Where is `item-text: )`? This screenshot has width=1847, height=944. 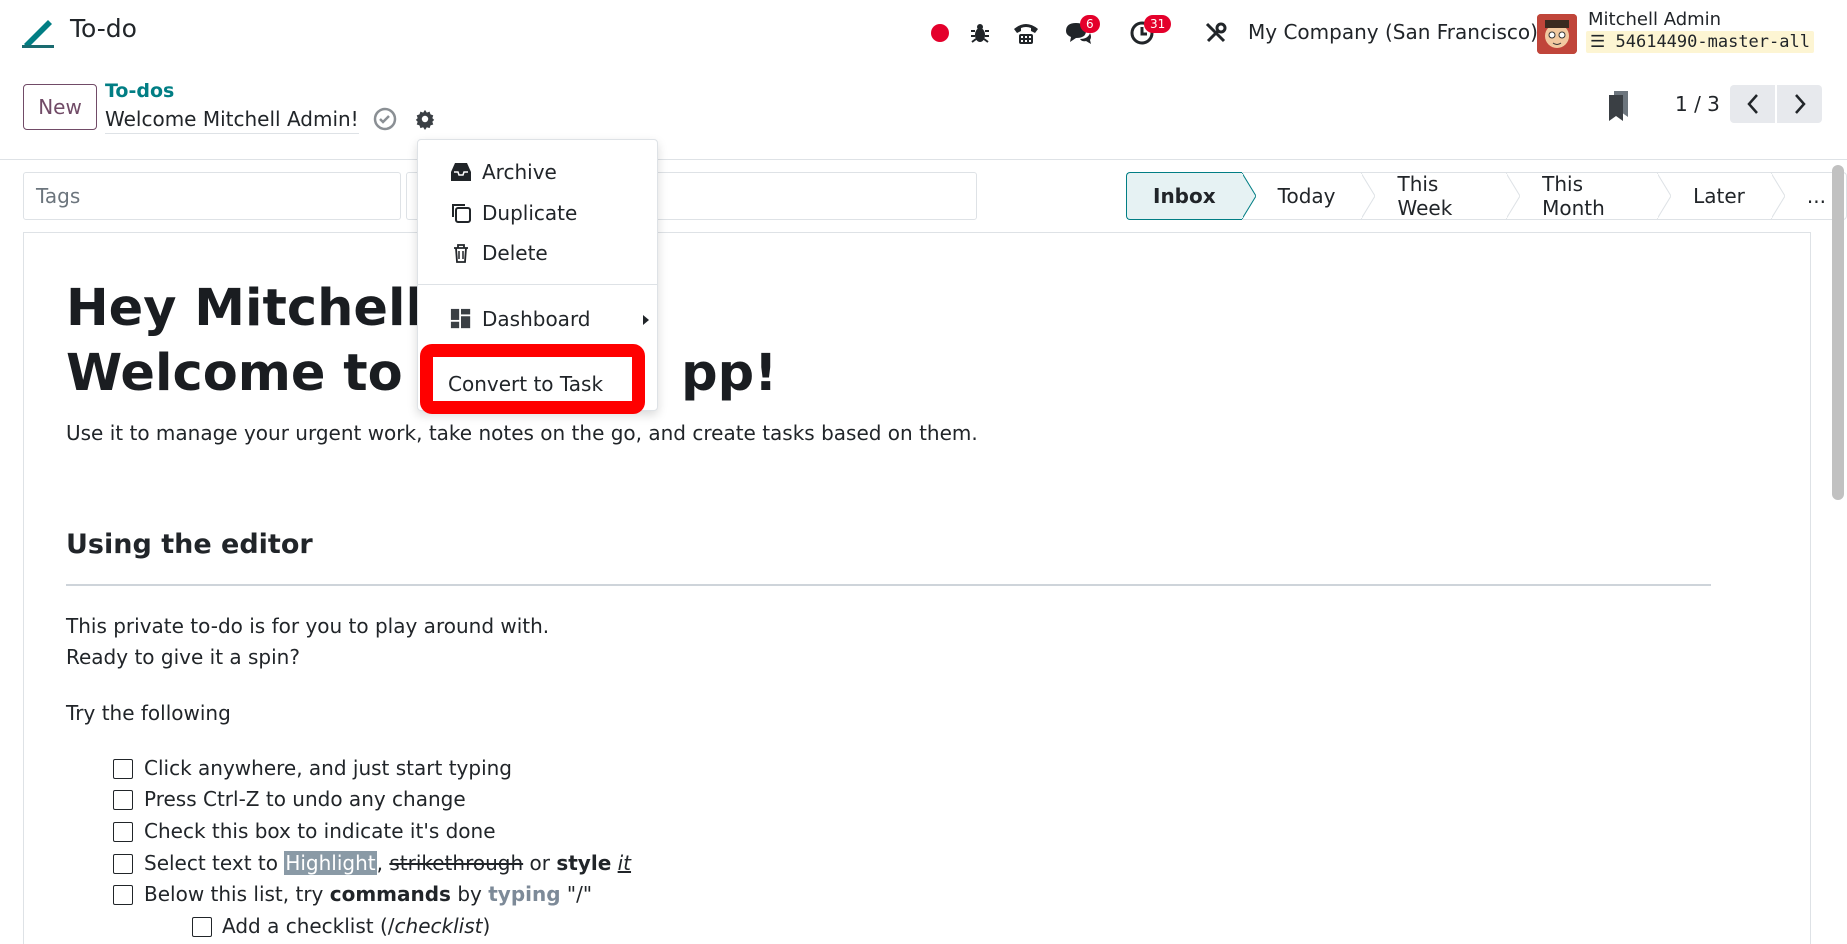
item-text: ) is located at coordinates (486, 926).